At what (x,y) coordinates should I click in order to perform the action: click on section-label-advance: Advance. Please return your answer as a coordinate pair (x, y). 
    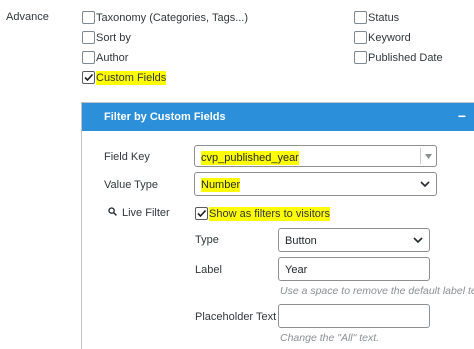
    Looking at the image, I should click on (27, 17).